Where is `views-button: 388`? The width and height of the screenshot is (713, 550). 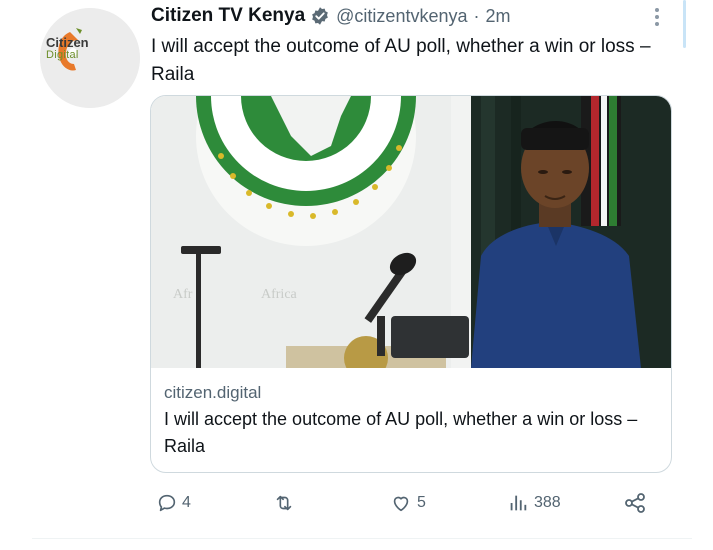
views-button: 388 is located at coordinates (533, 503).